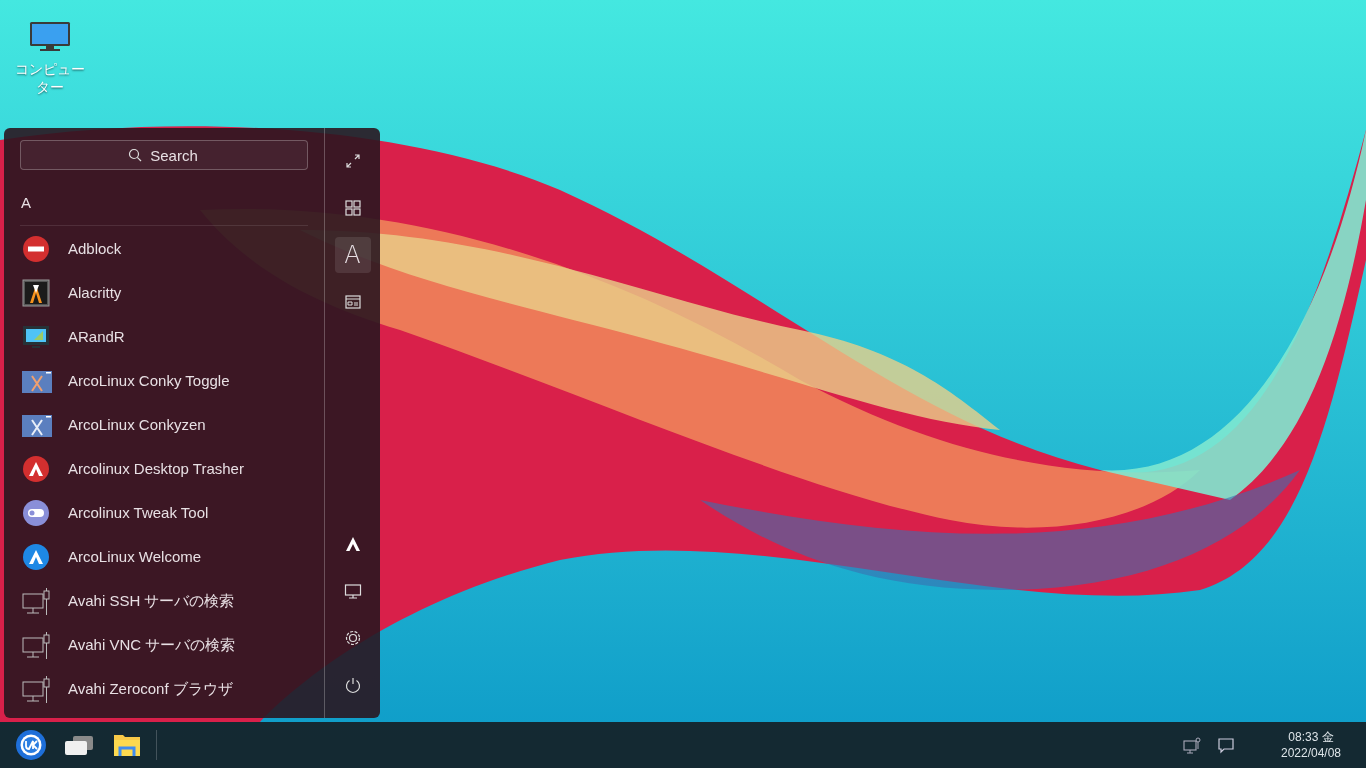 This screenshot has height=768, width=1366. Describe the element at coordinates (164, 689) in the screenshot. I see `app-list-item: Avahi Zeroconf ブラウザ` at that location.